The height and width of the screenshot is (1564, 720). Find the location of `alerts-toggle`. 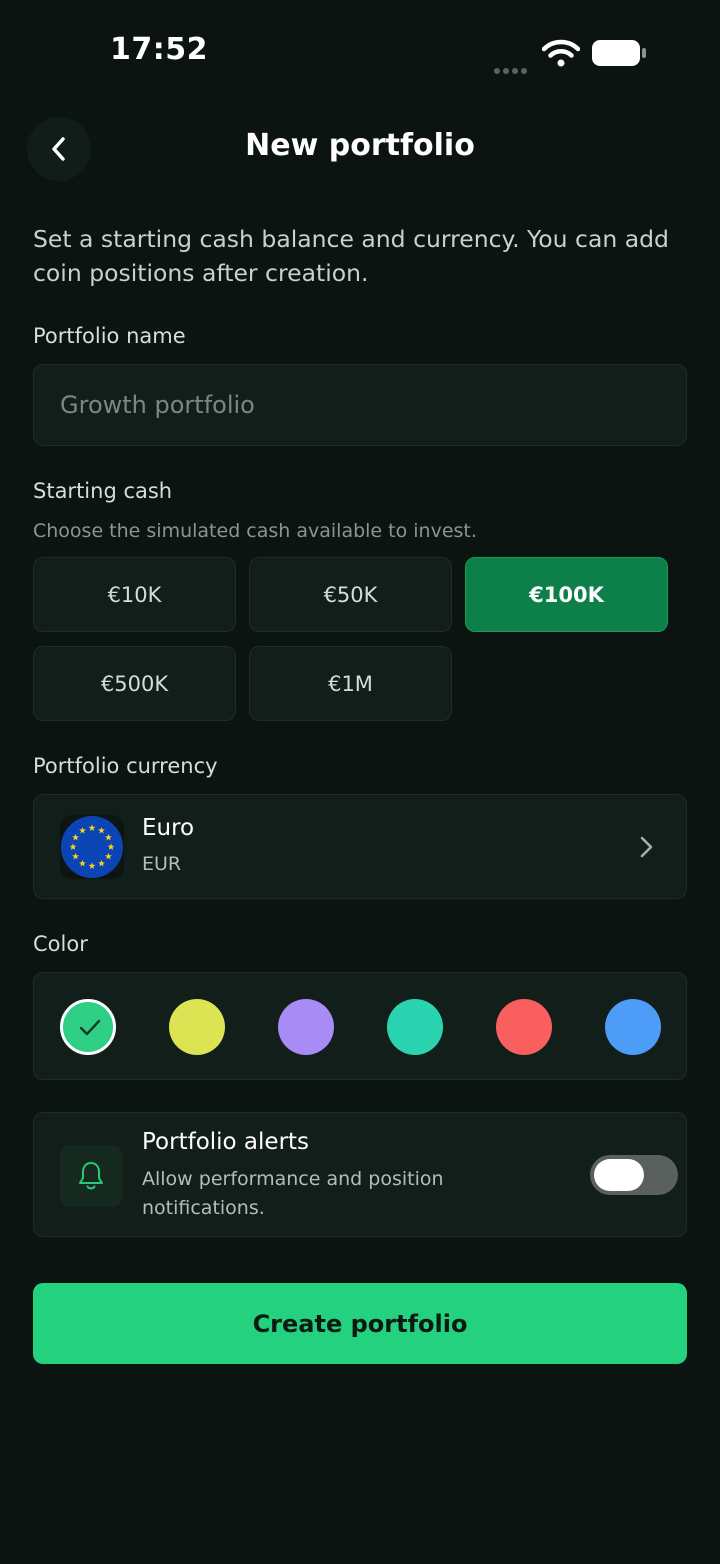

alerts-toggle is located at coordinates (634, 1175).